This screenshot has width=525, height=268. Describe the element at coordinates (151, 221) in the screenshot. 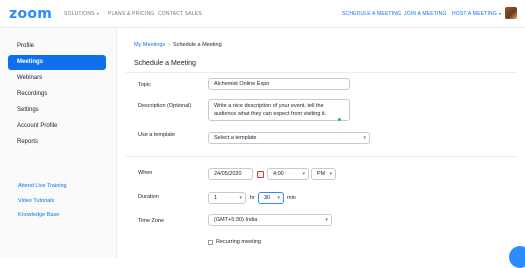

I see `timezone-label: Time Zone` at that location.